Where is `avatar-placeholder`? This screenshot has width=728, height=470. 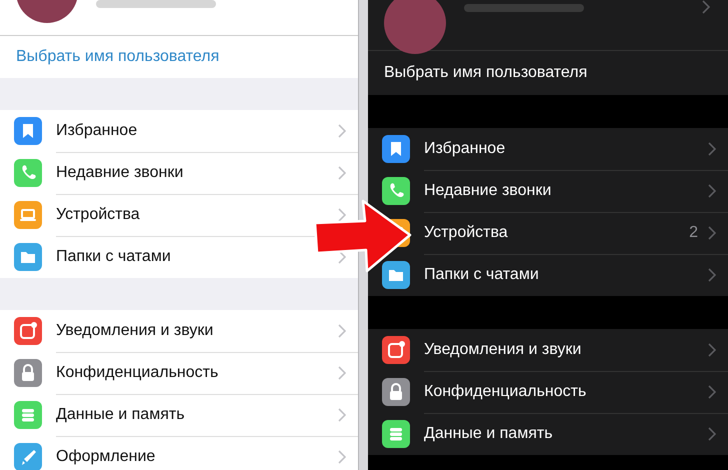
avatar-placeholder is located at coordinates (415, 27).